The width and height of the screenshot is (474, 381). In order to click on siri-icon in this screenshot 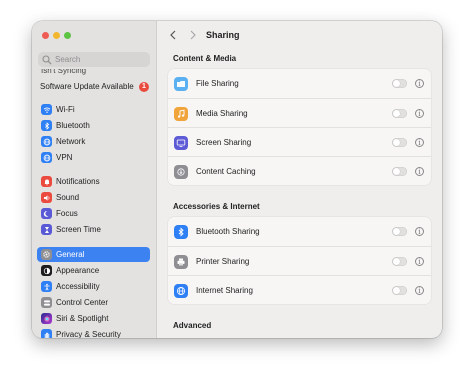, I will do `click(46, 318)`.